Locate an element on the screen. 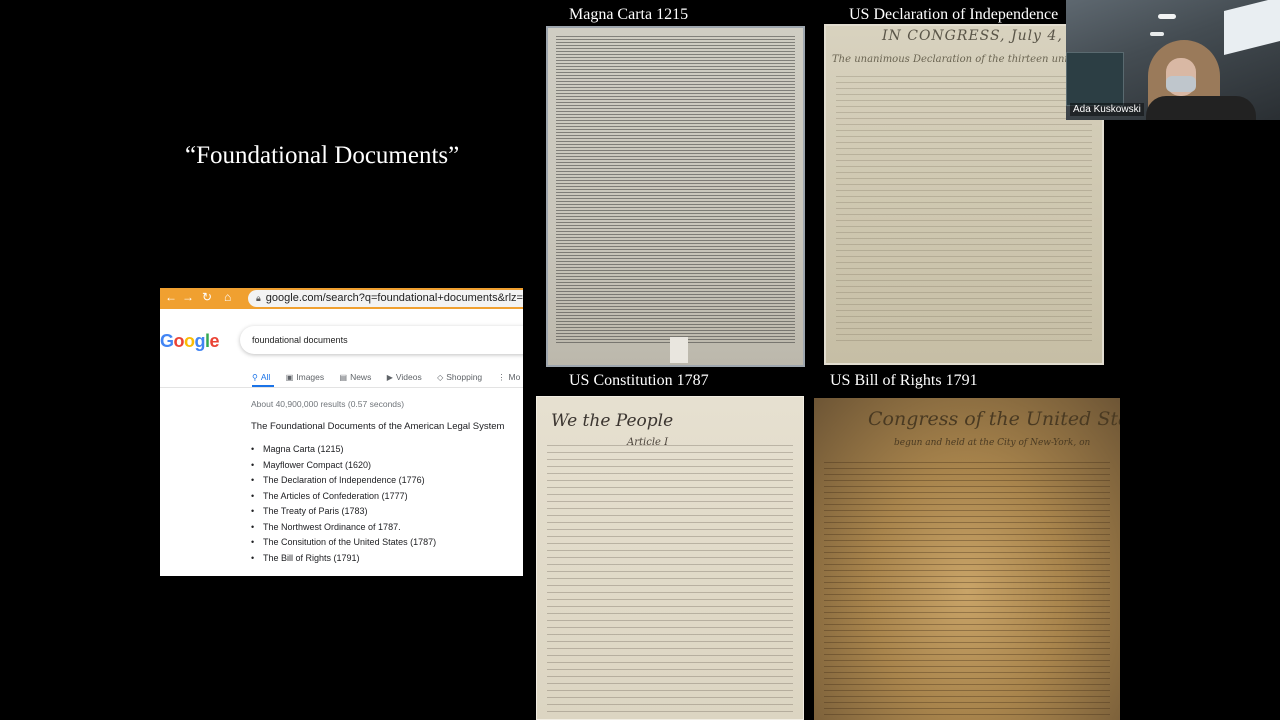 The width and height of the screenshot is (1280, 720). lock-icon: 🔒︎ is located at coordinates (258, 298).